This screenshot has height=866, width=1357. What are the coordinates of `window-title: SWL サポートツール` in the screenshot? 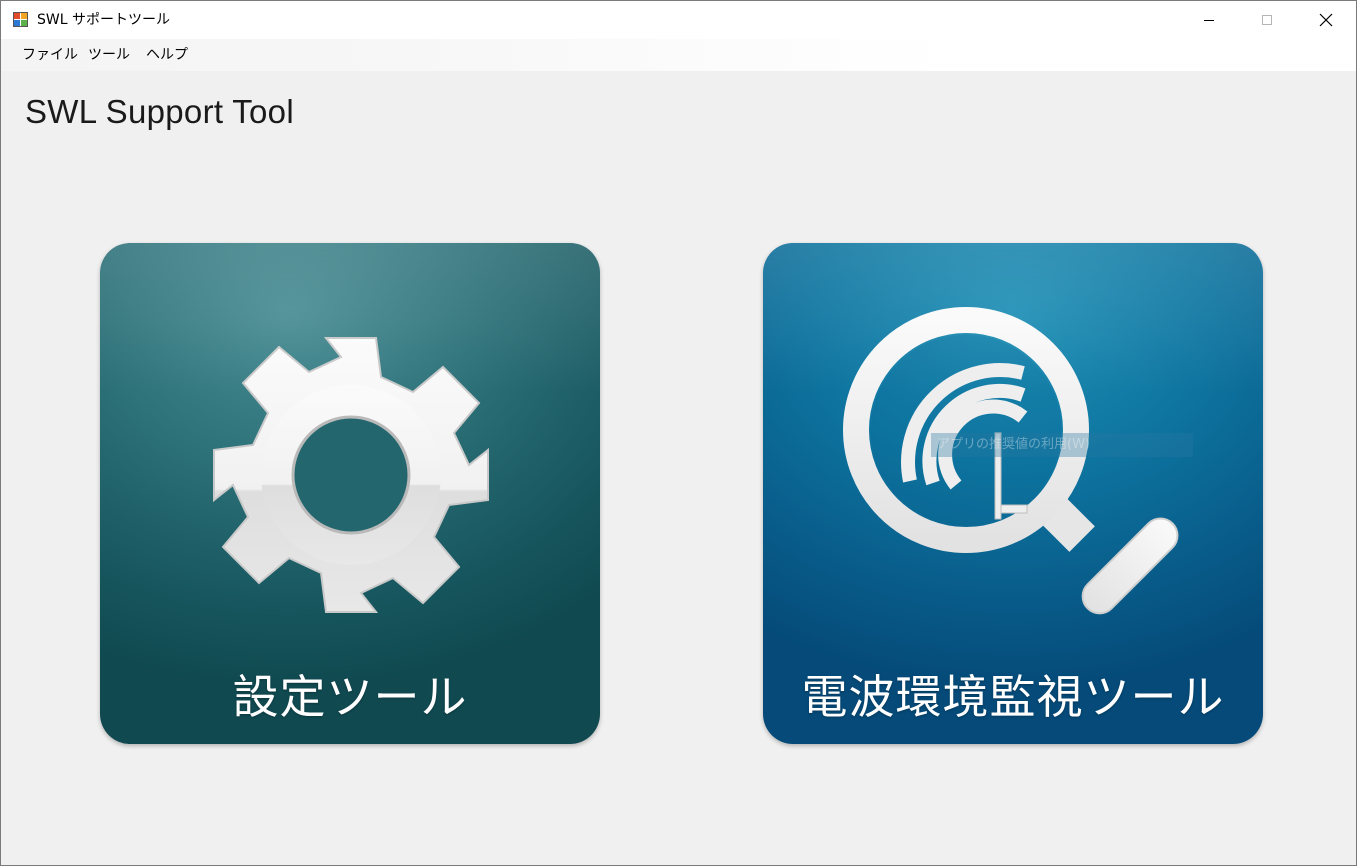 It's located at (103, 20).